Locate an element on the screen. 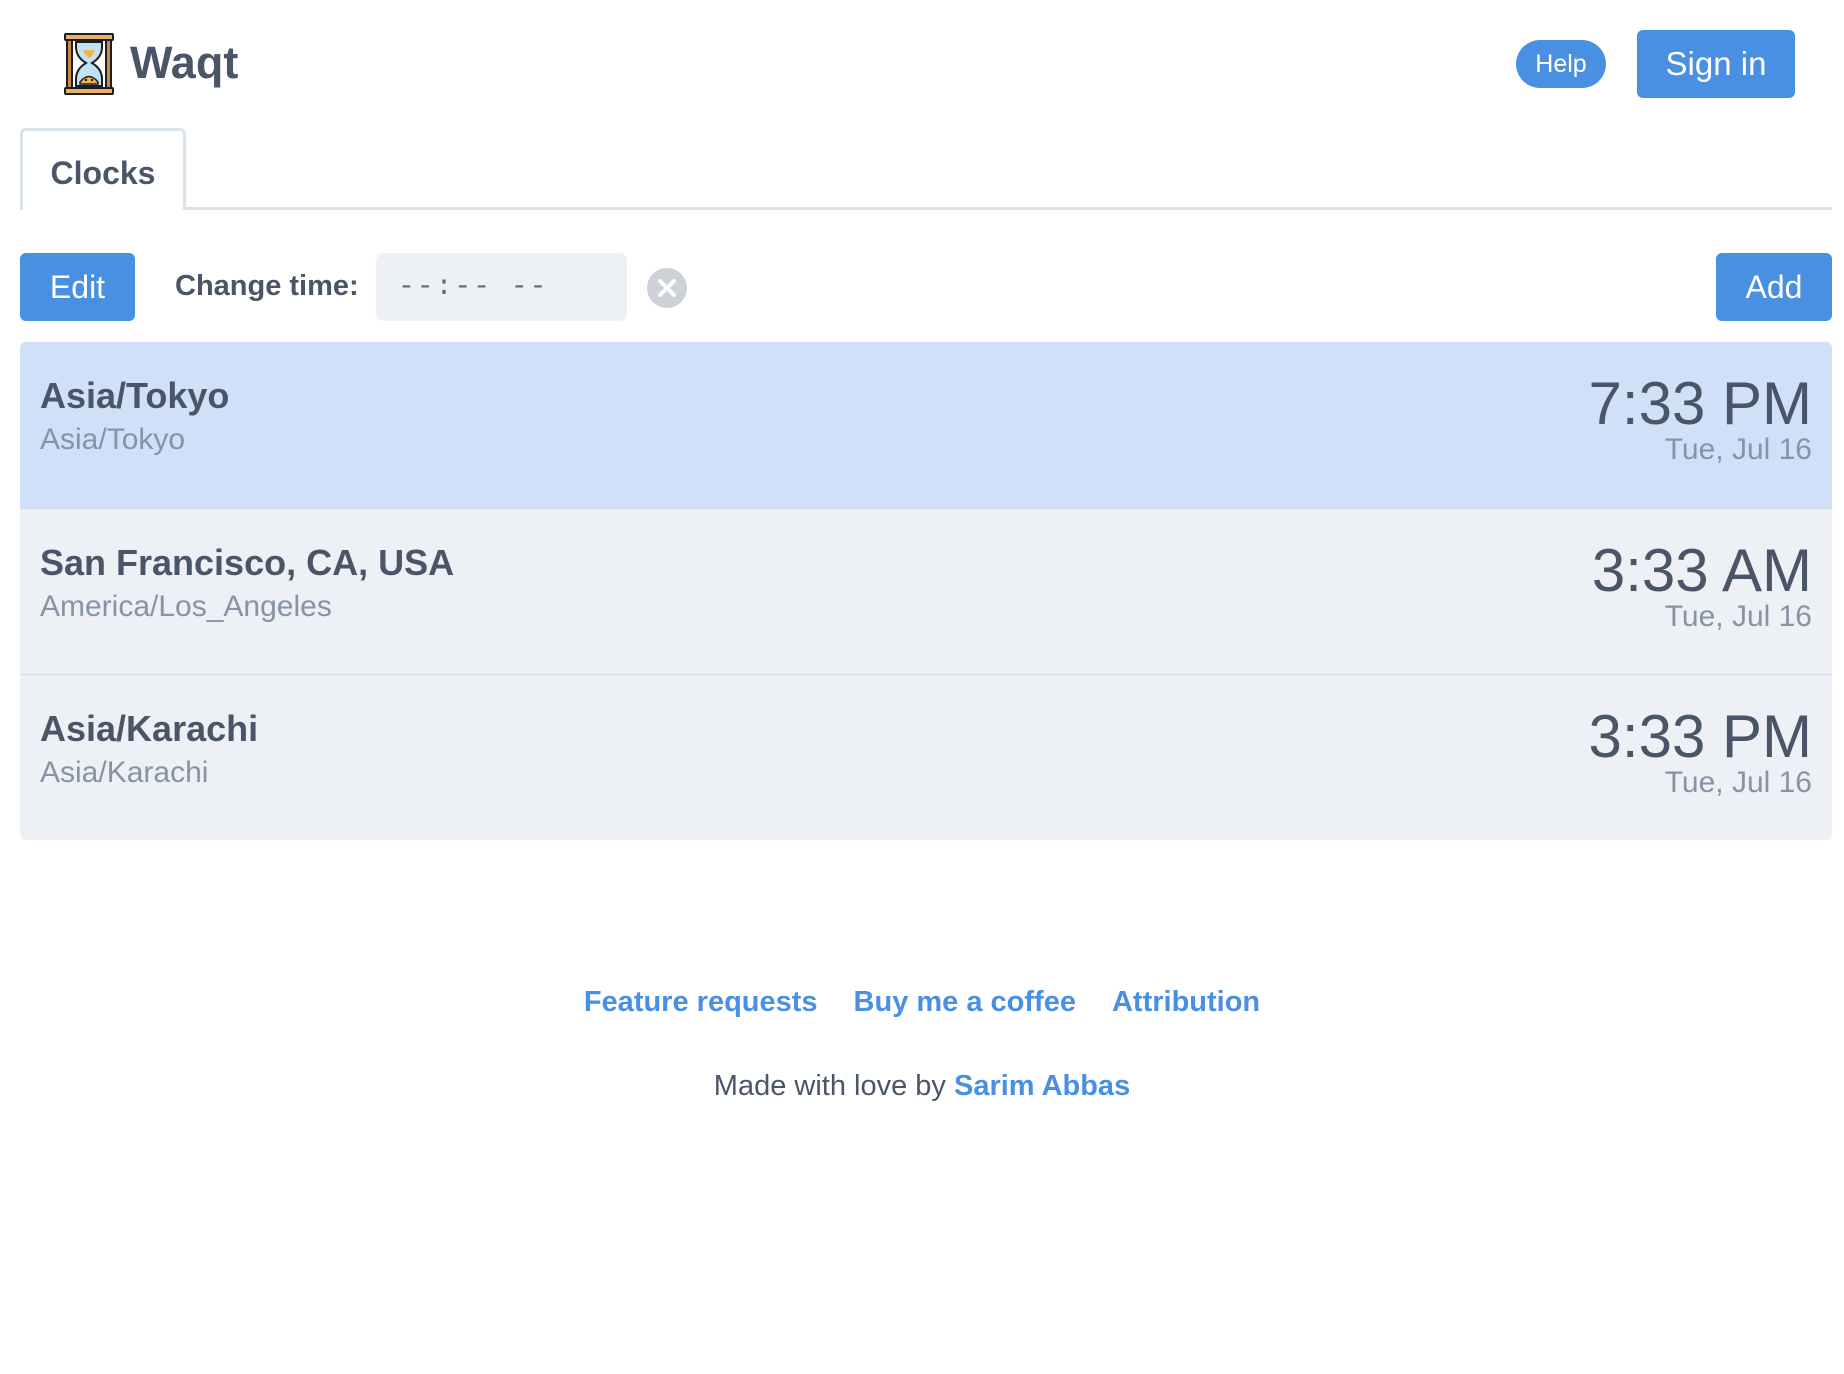 The height and width of the screenshot is (1374, 1844). help-button: Help is located at coordinates (1561, 64).